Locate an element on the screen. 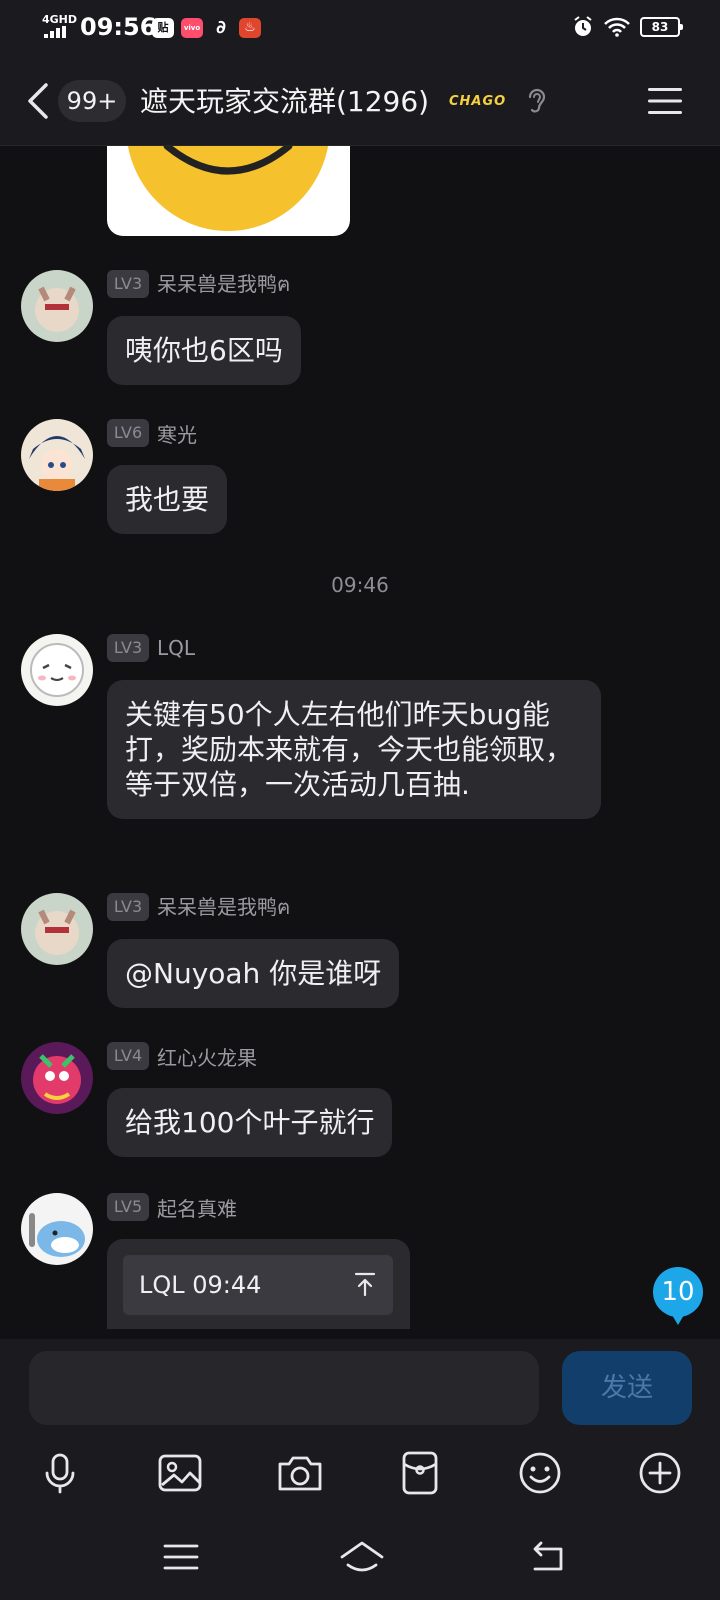  sender-name: 红心火龙果 is located at coordinates (207, 1056).